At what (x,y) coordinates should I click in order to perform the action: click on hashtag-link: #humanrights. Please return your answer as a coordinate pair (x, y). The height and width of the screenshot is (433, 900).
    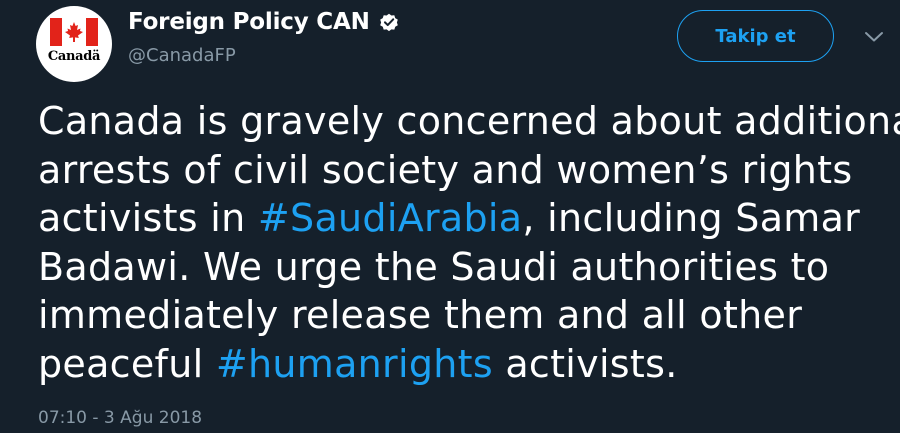
    Looking at the image, I should click on (354, 364).